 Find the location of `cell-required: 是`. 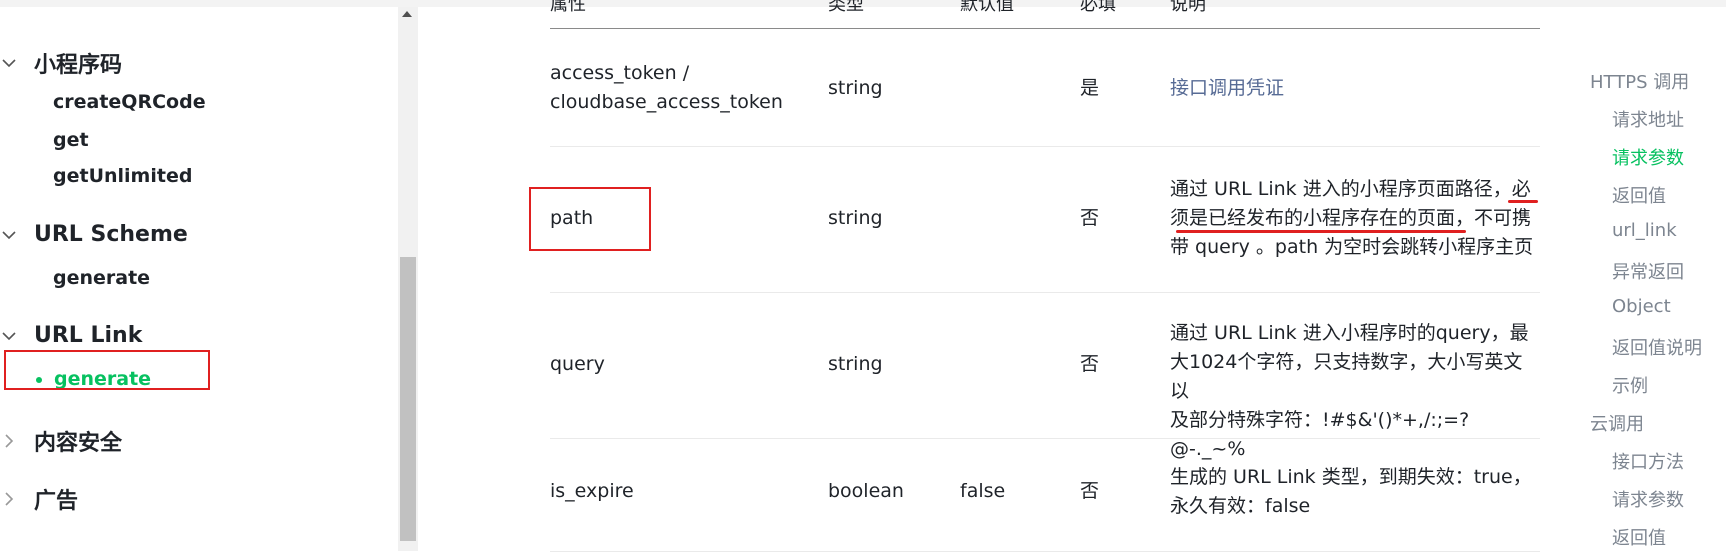

cell-required: 是 is located at coordinates (1090, 88).